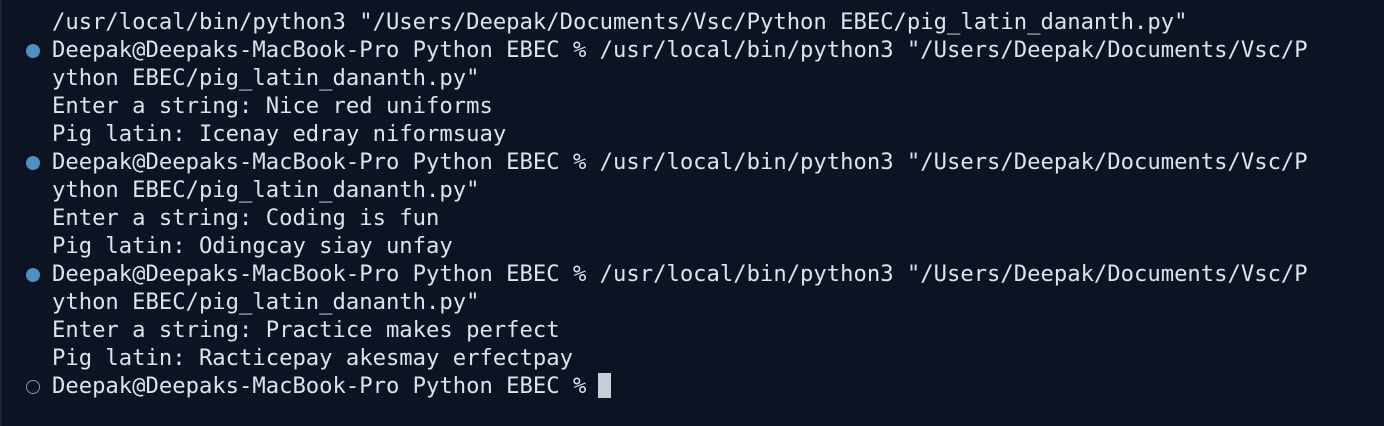 The width and height of the screenshot is (1384, 426). Describe the element at coordinates (319, 386) in the screenshot. I see `prompt-text: Deepak@Deepaks-MacBook-Pro Python EBEC %` at that location.